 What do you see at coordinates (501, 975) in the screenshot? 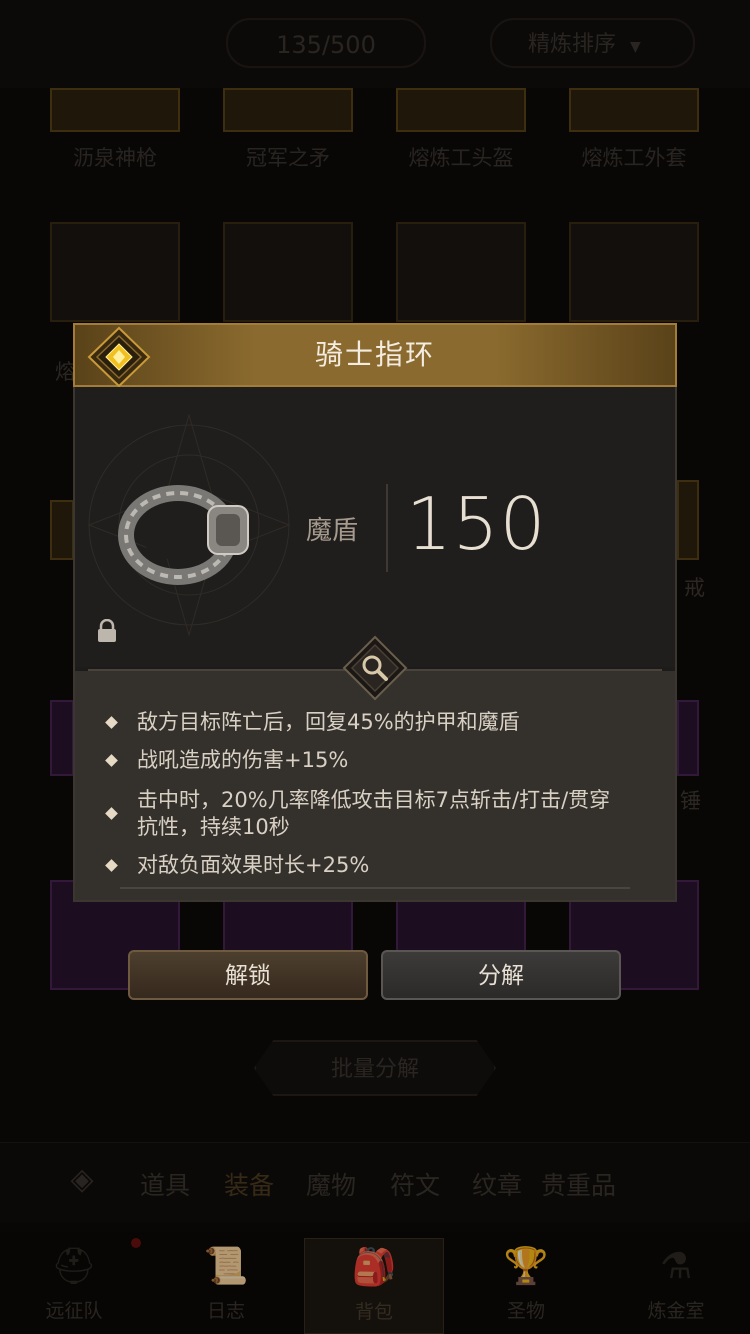
I see `salvage-button: 分解` at bounding box center [501, 975].